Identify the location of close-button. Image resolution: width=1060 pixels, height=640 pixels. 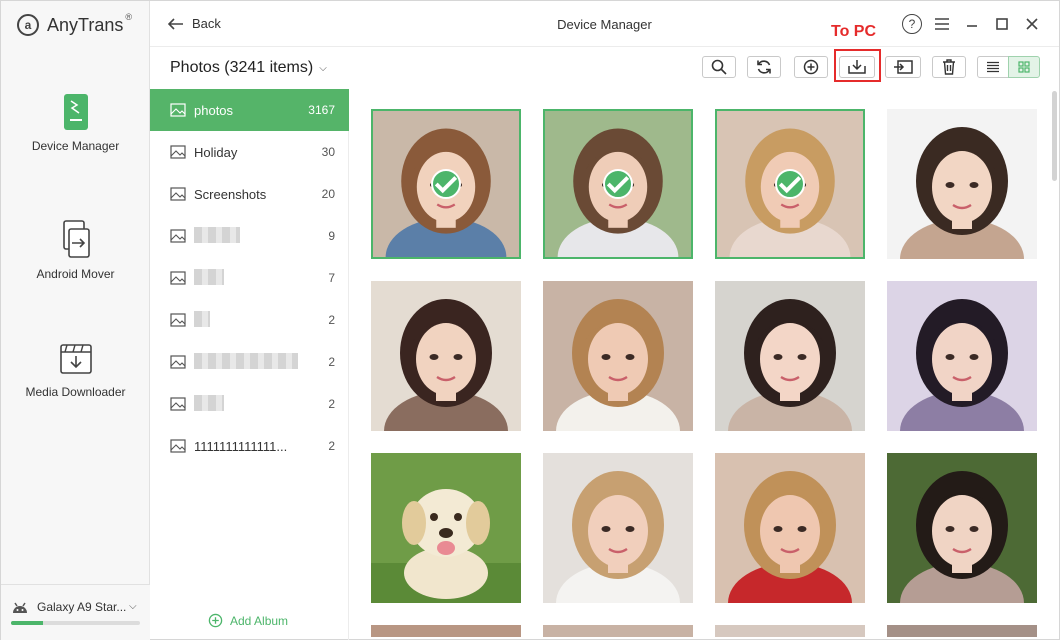
(1032, 24).